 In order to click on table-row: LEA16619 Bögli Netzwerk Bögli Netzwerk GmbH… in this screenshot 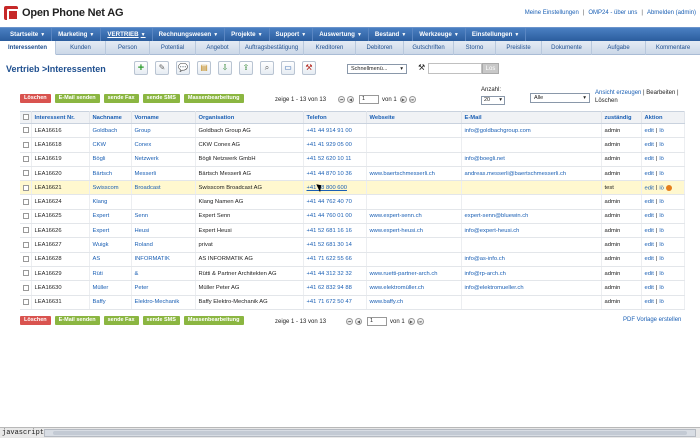, I will do `click(352, 159)`.